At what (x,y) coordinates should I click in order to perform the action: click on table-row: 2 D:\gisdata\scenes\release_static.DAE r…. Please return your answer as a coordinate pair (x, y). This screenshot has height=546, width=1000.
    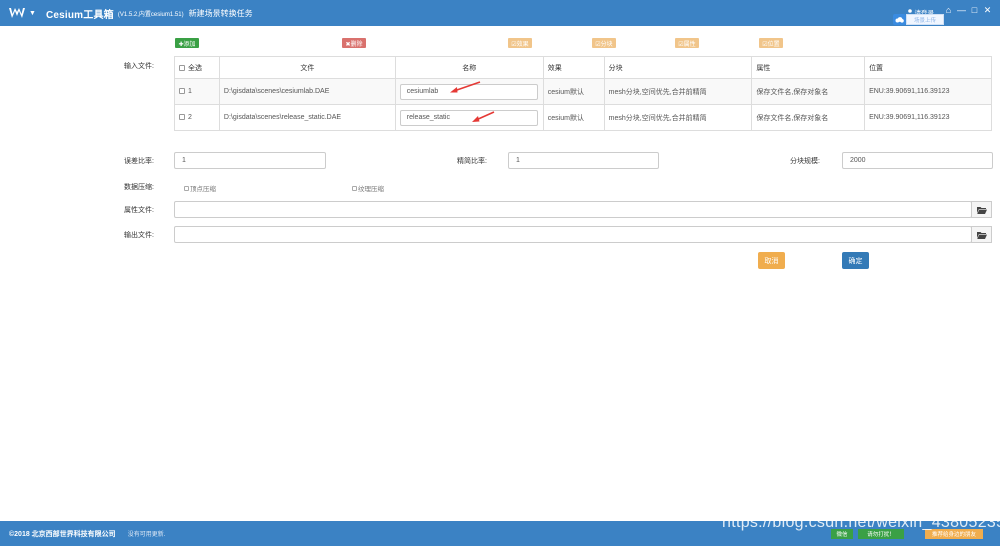
    Looking at the image, I should click on (583, 117).